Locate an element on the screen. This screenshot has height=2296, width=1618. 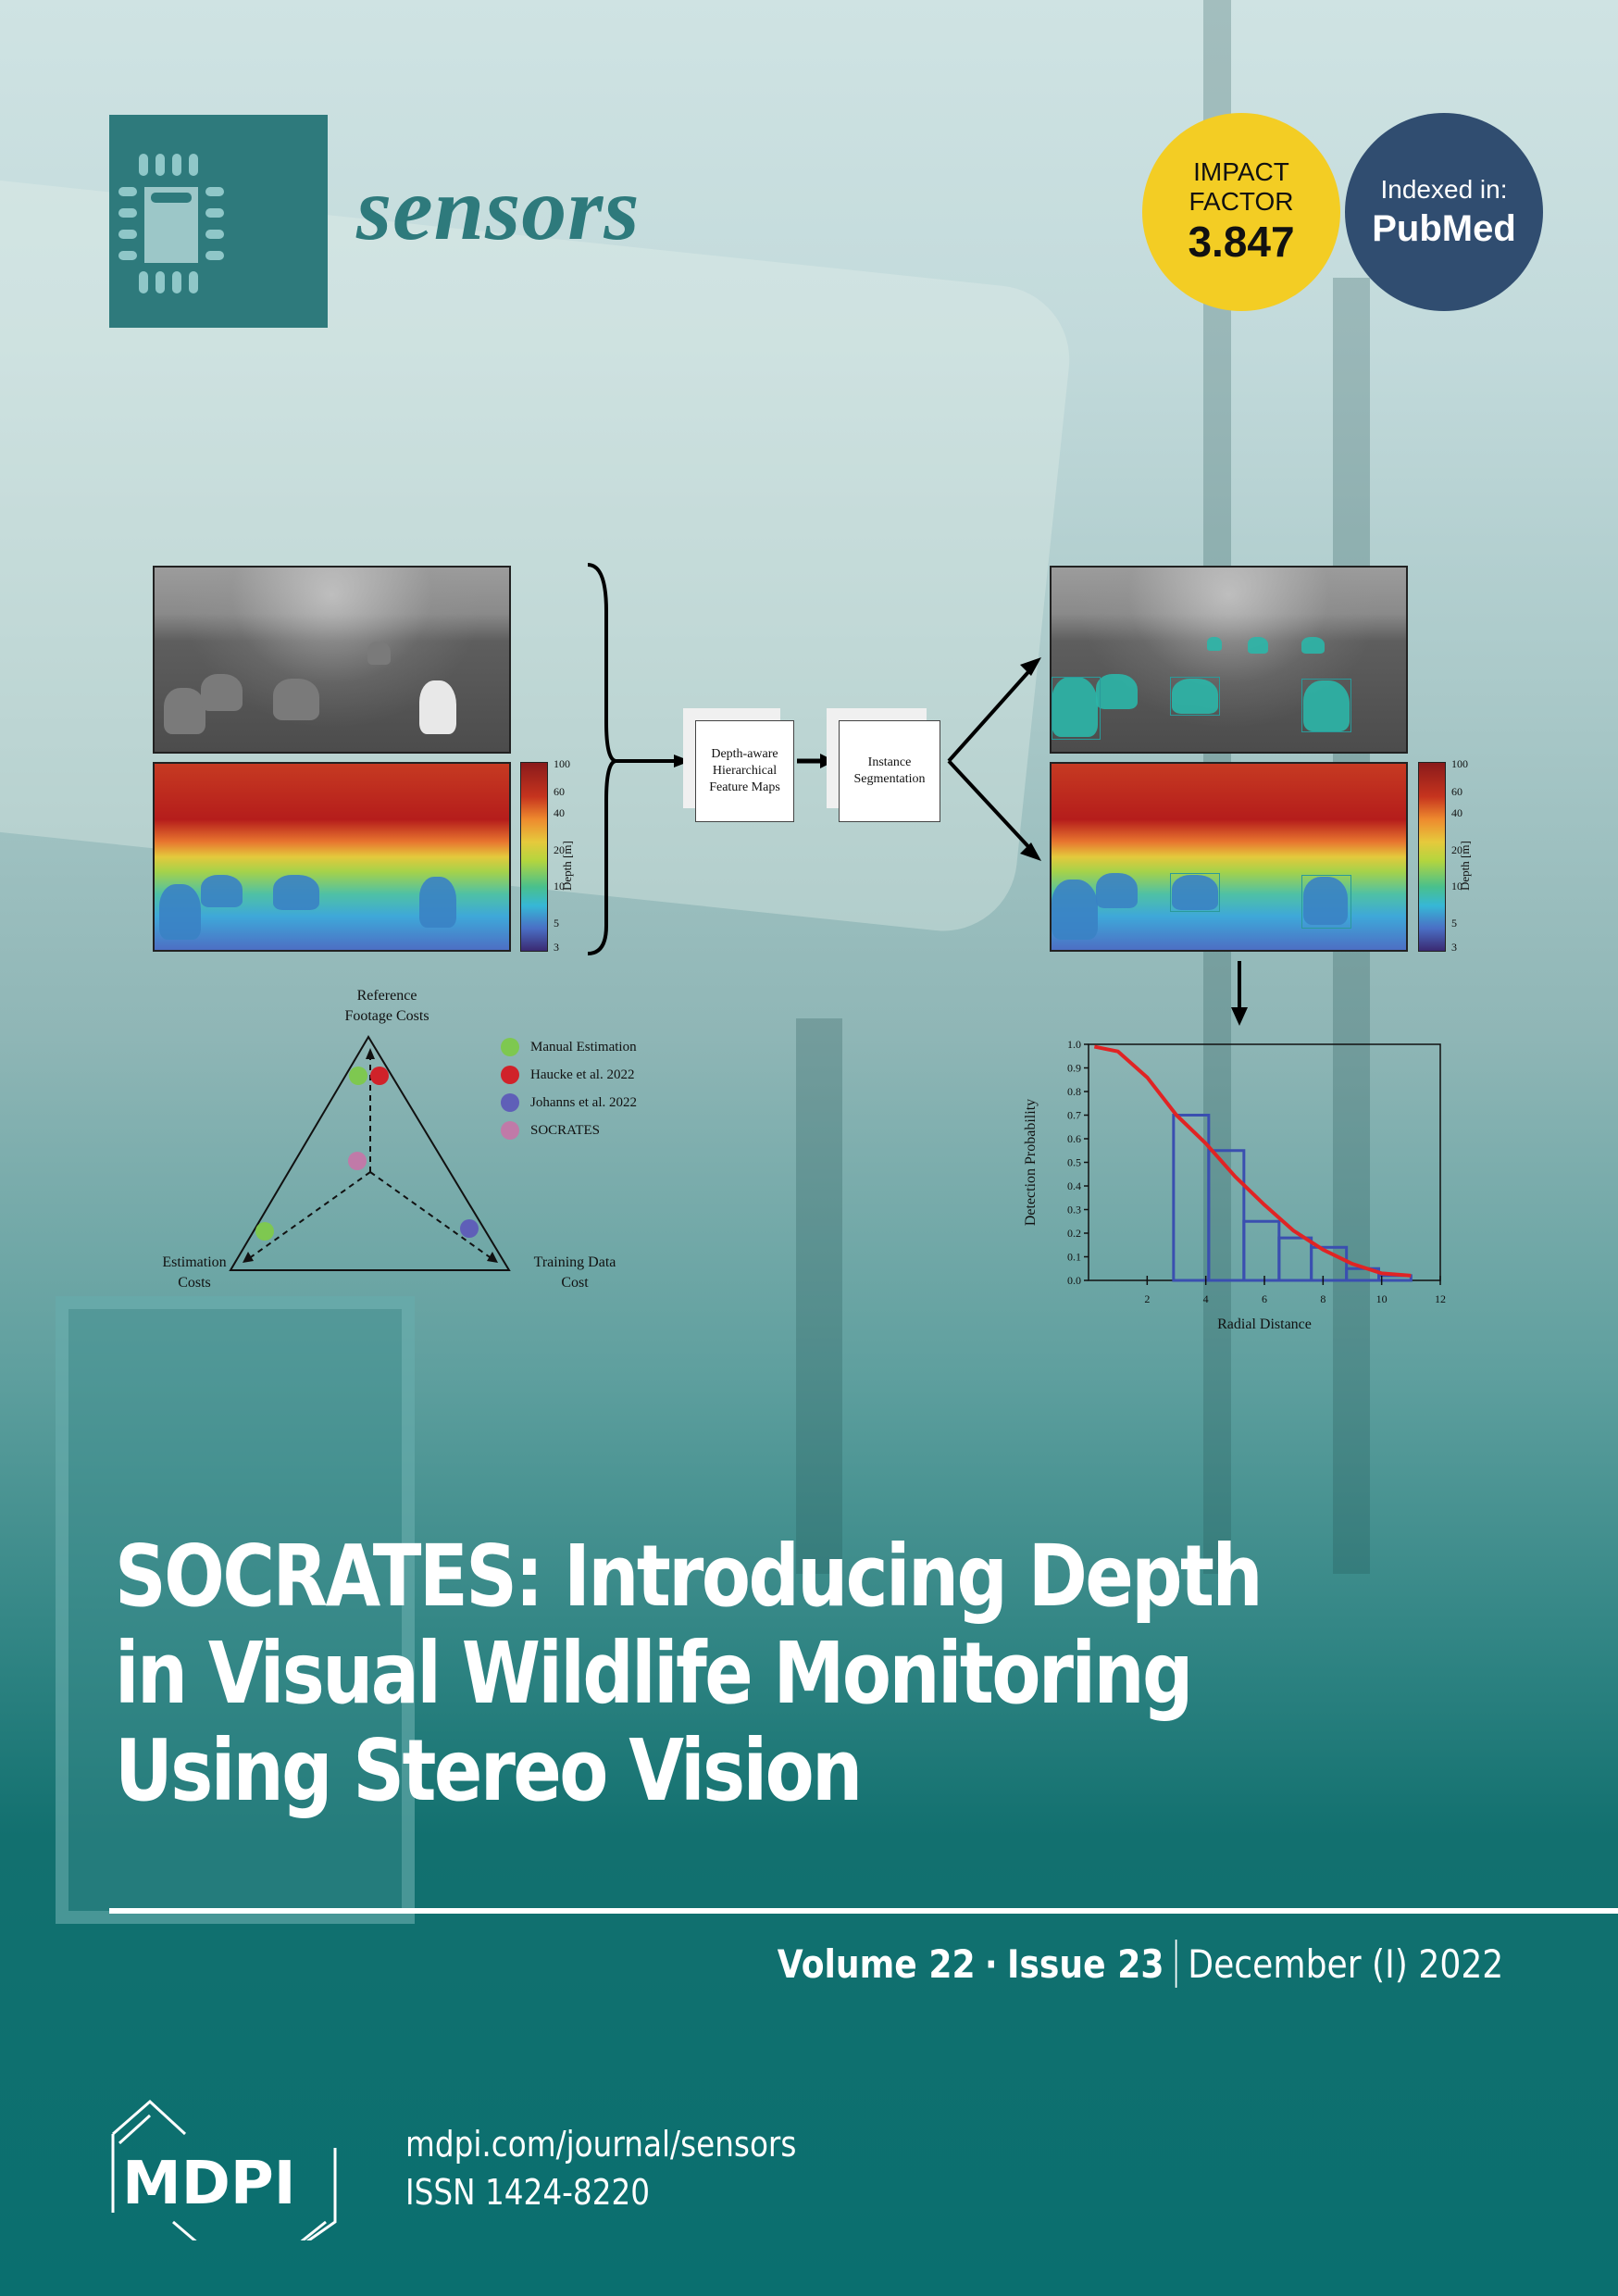
issue-number: Issue 23 is located at coordinates (1085, 1963).